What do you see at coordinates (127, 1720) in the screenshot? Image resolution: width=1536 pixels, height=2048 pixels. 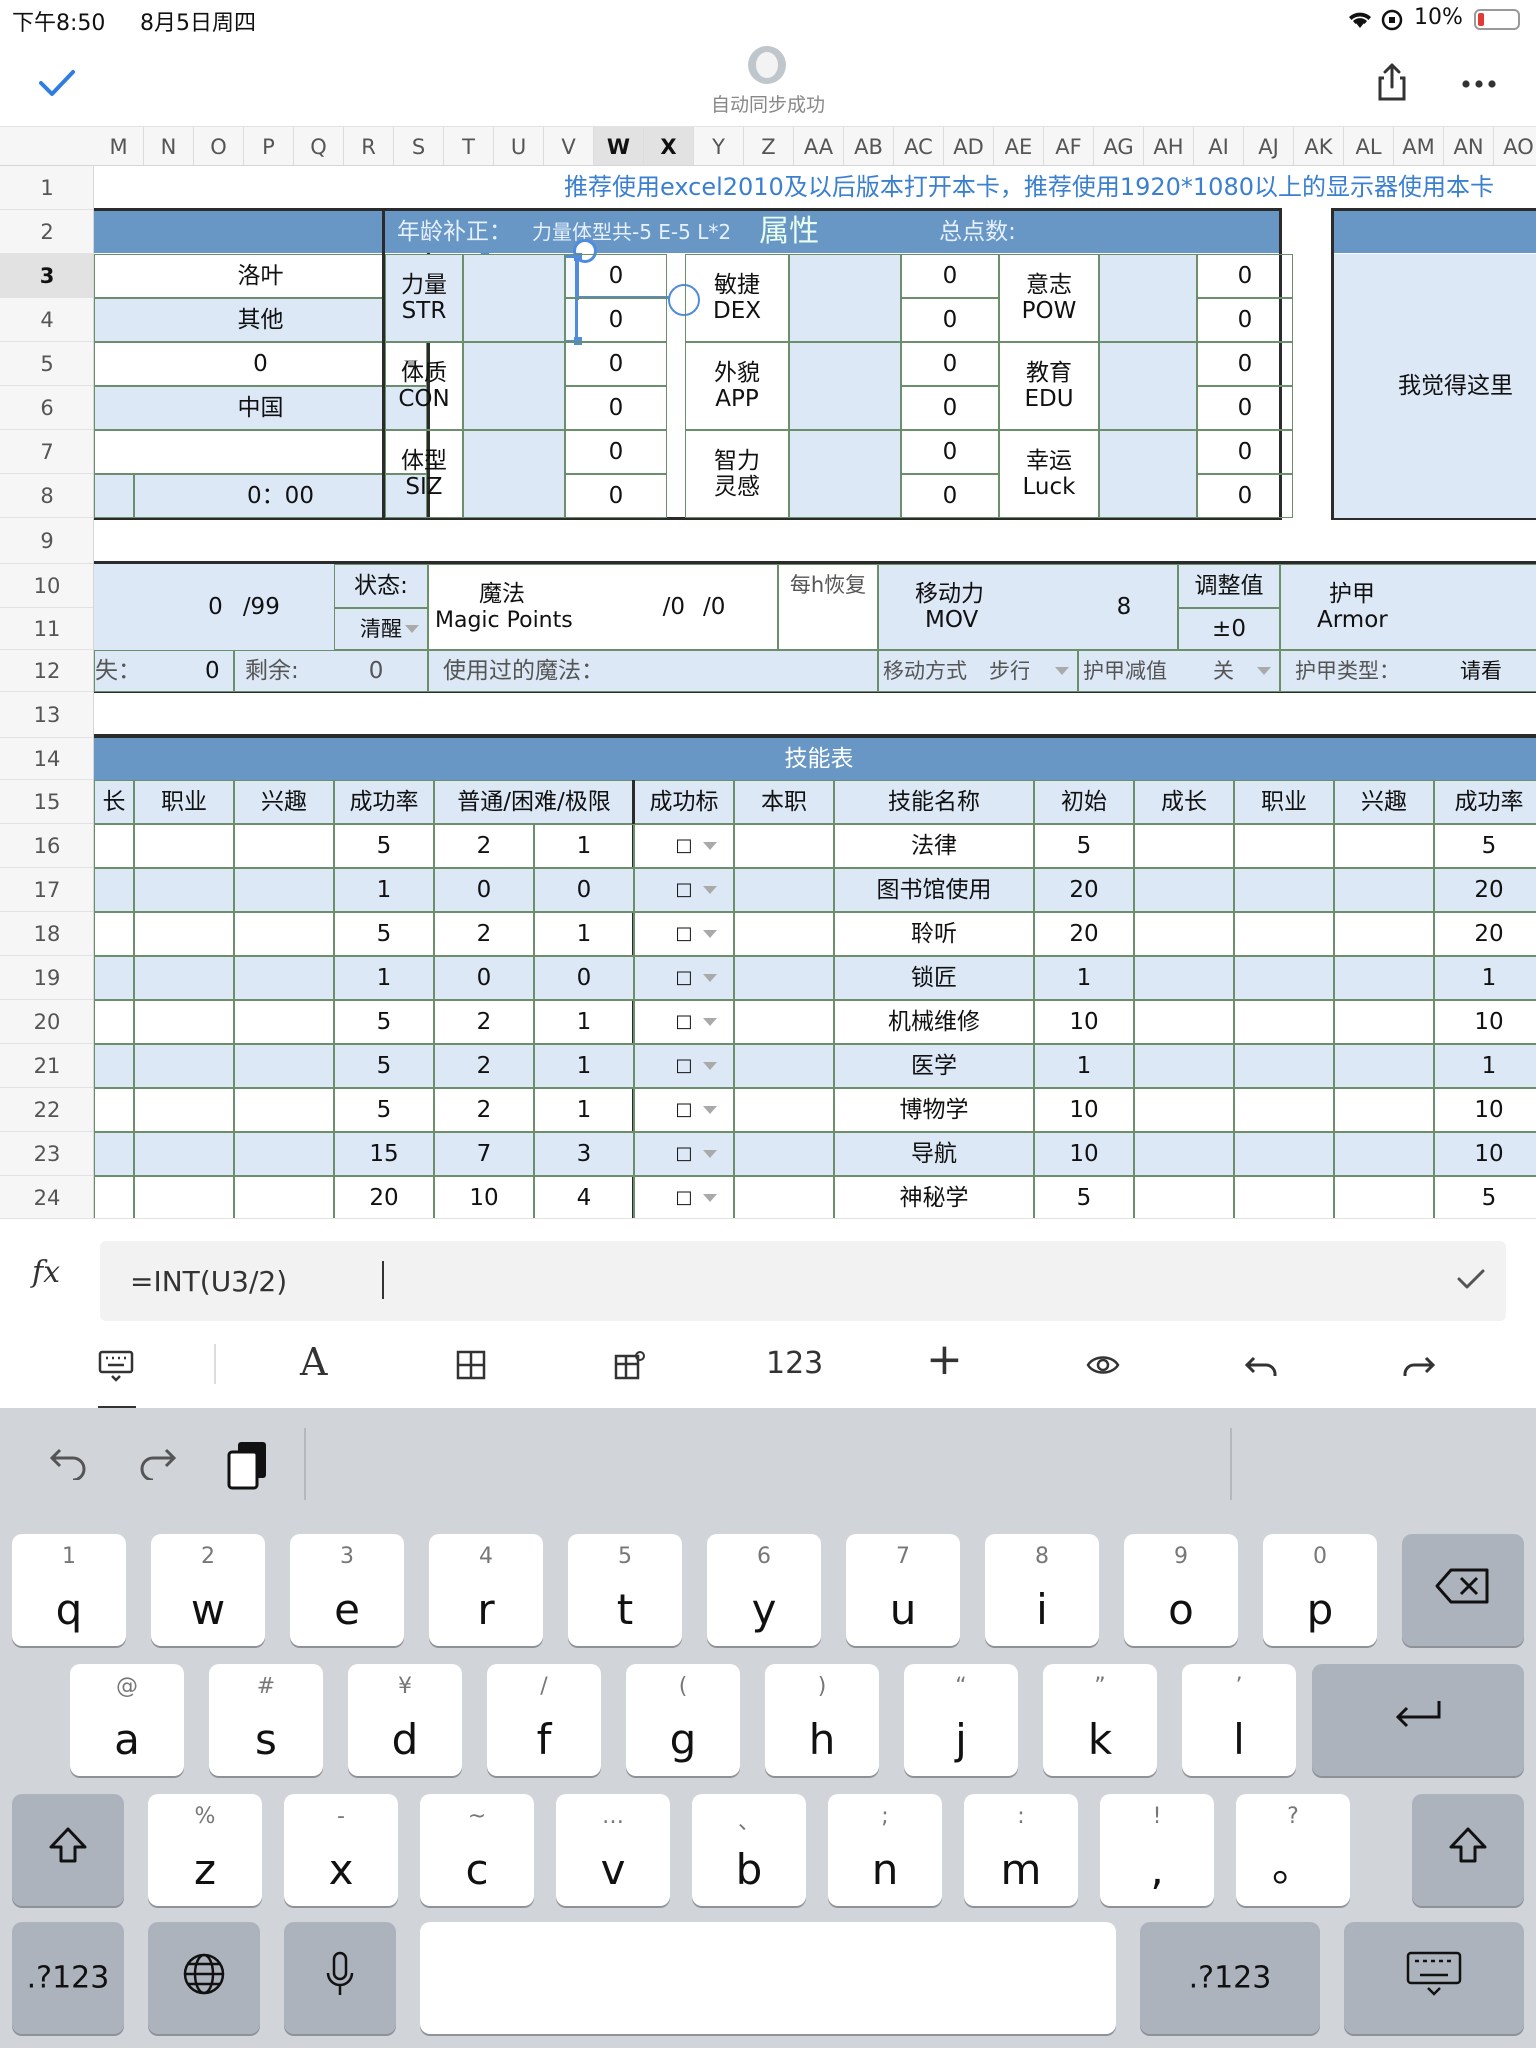 I see `key-a: @ a` at bounding box center [127, 1720].